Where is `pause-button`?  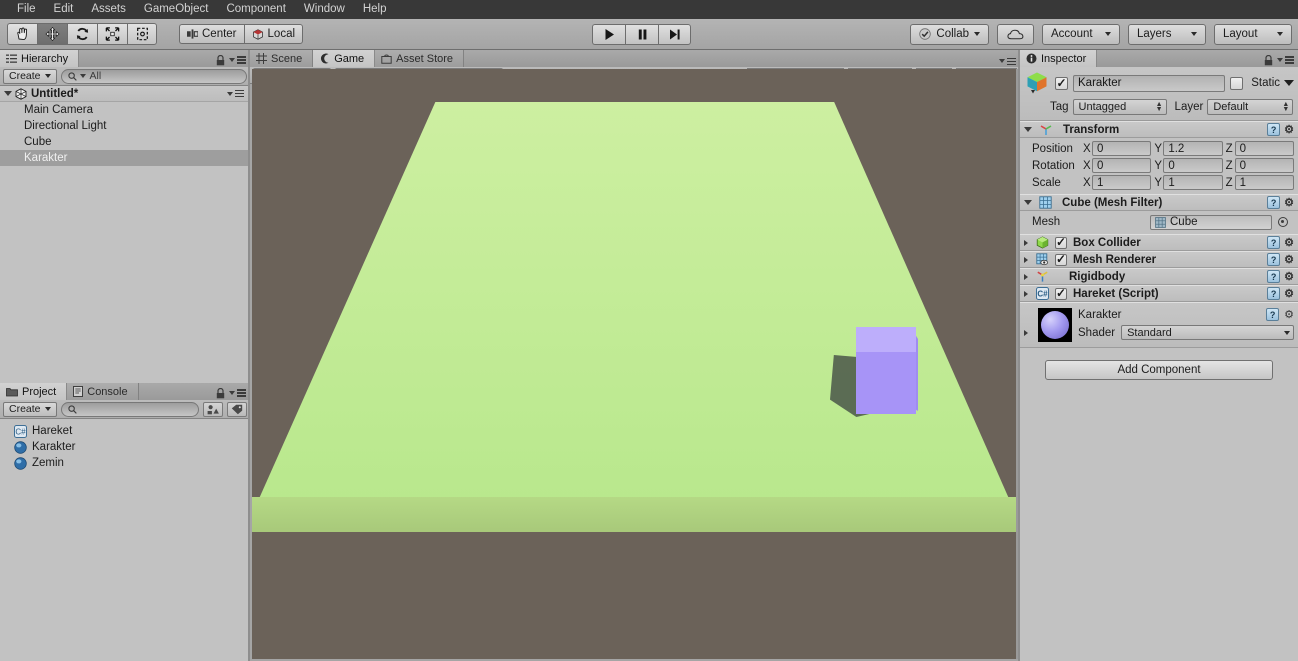
pause-button is located at coordinates (641, 34).